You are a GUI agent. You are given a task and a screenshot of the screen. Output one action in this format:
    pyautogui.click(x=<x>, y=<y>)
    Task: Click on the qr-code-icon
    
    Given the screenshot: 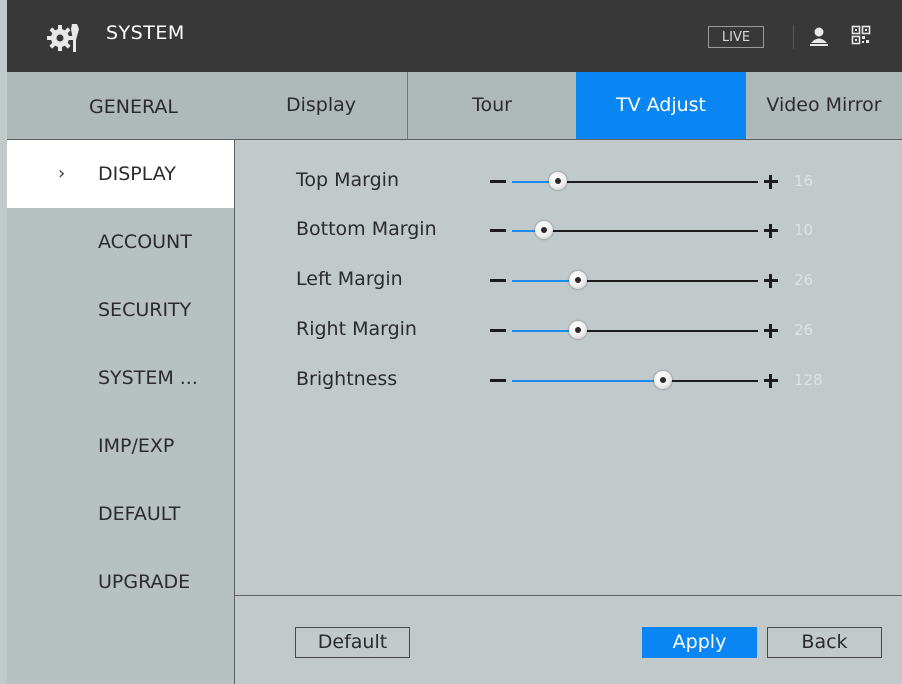 What is the action you would take?
    pyautogui.click(x=861, y=35)
    